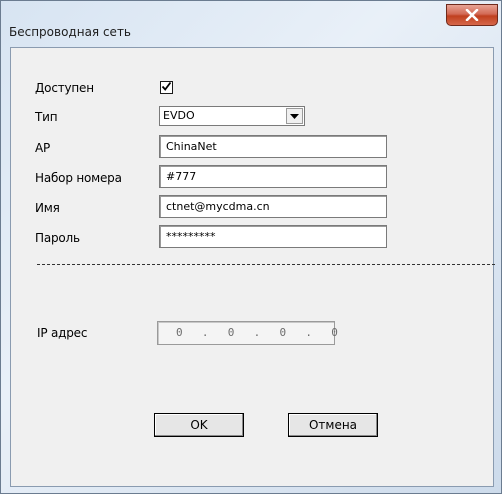 Image resolution: width=502 pixels, height=494 pixels. Describe the element at coordinates (181, 176) in the screenshot. I see `dial-input-value: #777` at that location.